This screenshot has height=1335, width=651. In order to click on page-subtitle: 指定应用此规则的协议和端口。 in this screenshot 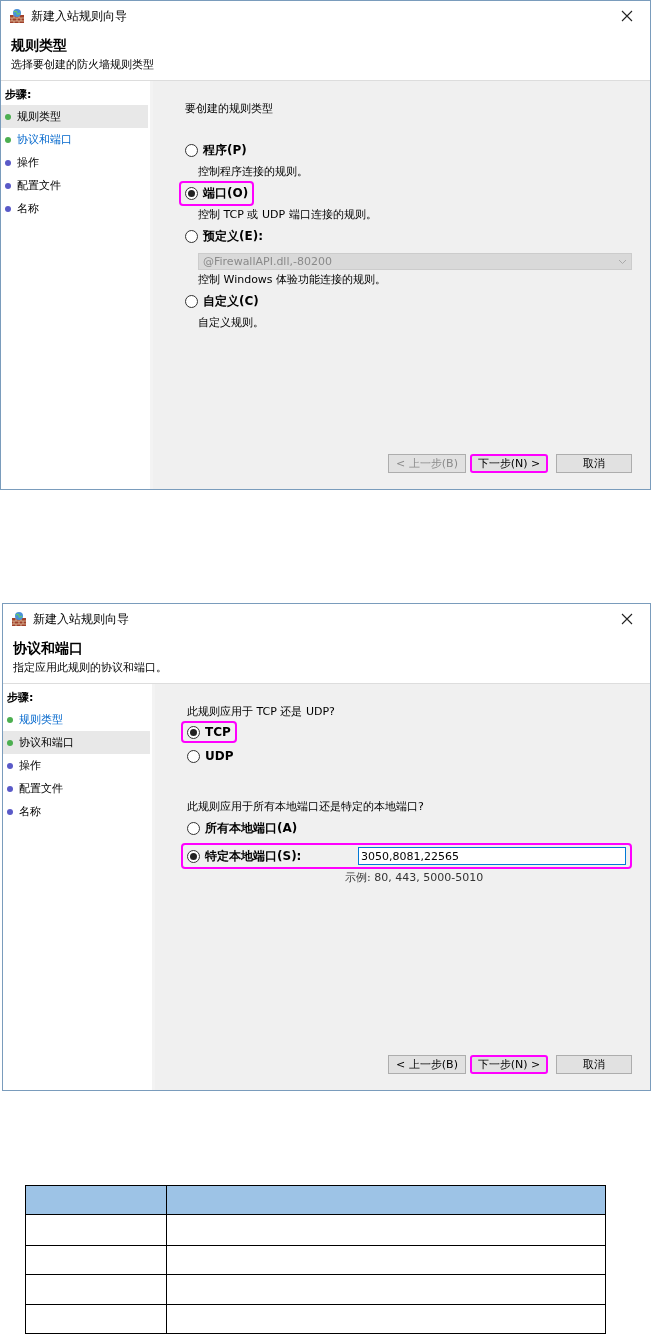, I will do `click(90, 667)`.